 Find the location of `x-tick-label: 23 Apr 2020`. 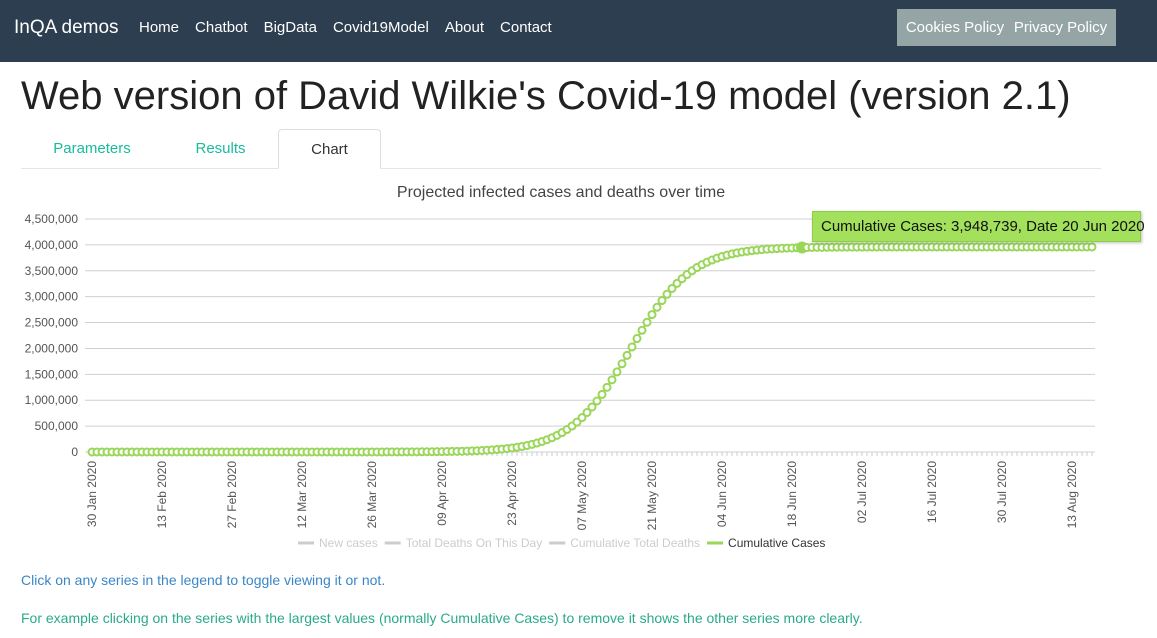

x-tick-label: 23 Apr 2020 is located at coordinates (512, 493).